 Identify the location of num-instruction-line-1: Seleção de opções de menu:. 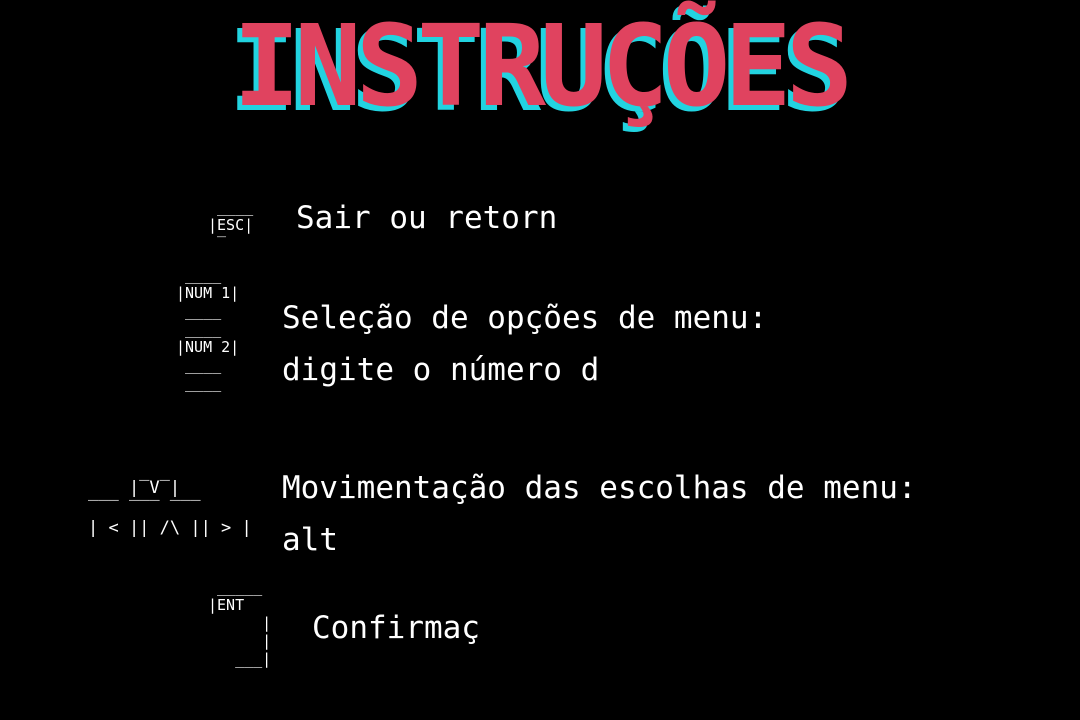
(525, 318).